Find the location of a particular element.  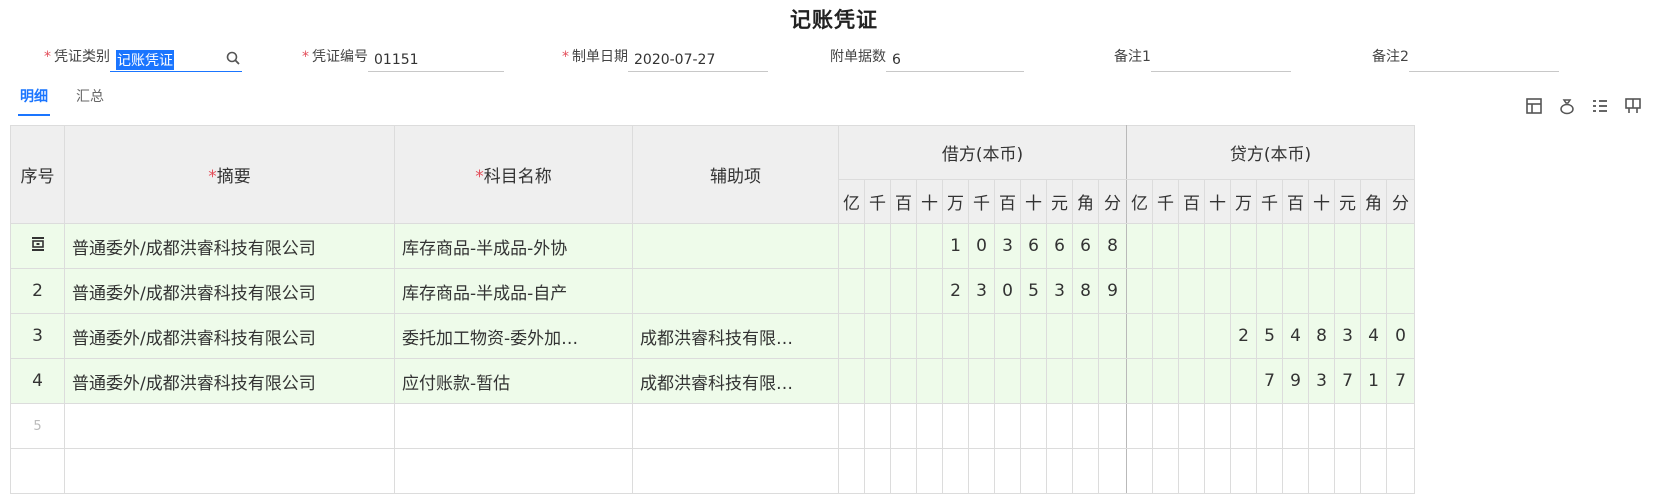

table-row: 普通委外/成都洪睿科技有限公司 库存商品-半成品-外协 1 0 3 6 6 6 8 is located at coordinates (712, 246).